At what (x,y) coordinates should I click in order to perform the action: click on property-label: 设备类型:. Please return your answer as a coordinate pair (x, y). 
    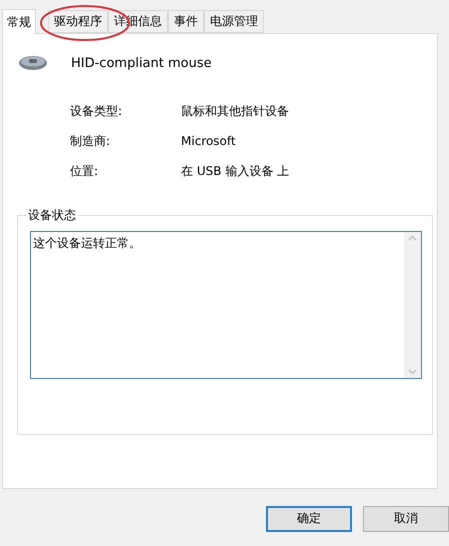
    Looking at the image, I should click on (97, 111).